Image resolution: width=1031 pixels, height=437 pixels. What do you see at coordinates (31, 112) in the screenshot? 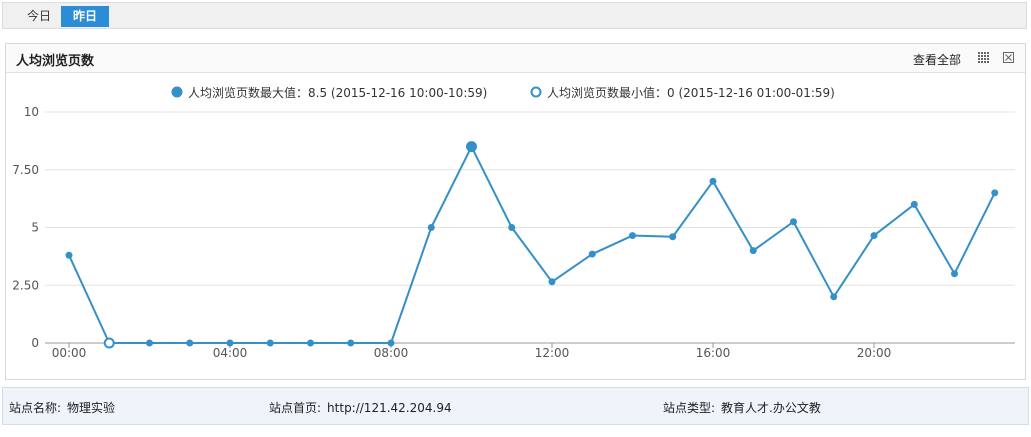
I see `y-tick-label: 10` at bounding box center [31, 112].